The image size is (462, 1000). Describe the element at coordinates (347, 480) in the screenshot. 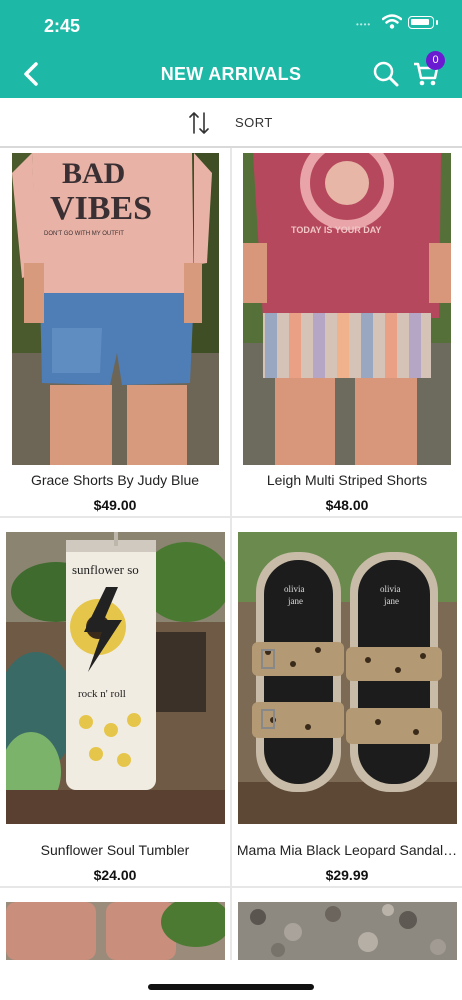

I see `product-name: Leigh Multi Striped Shorts` at that location.